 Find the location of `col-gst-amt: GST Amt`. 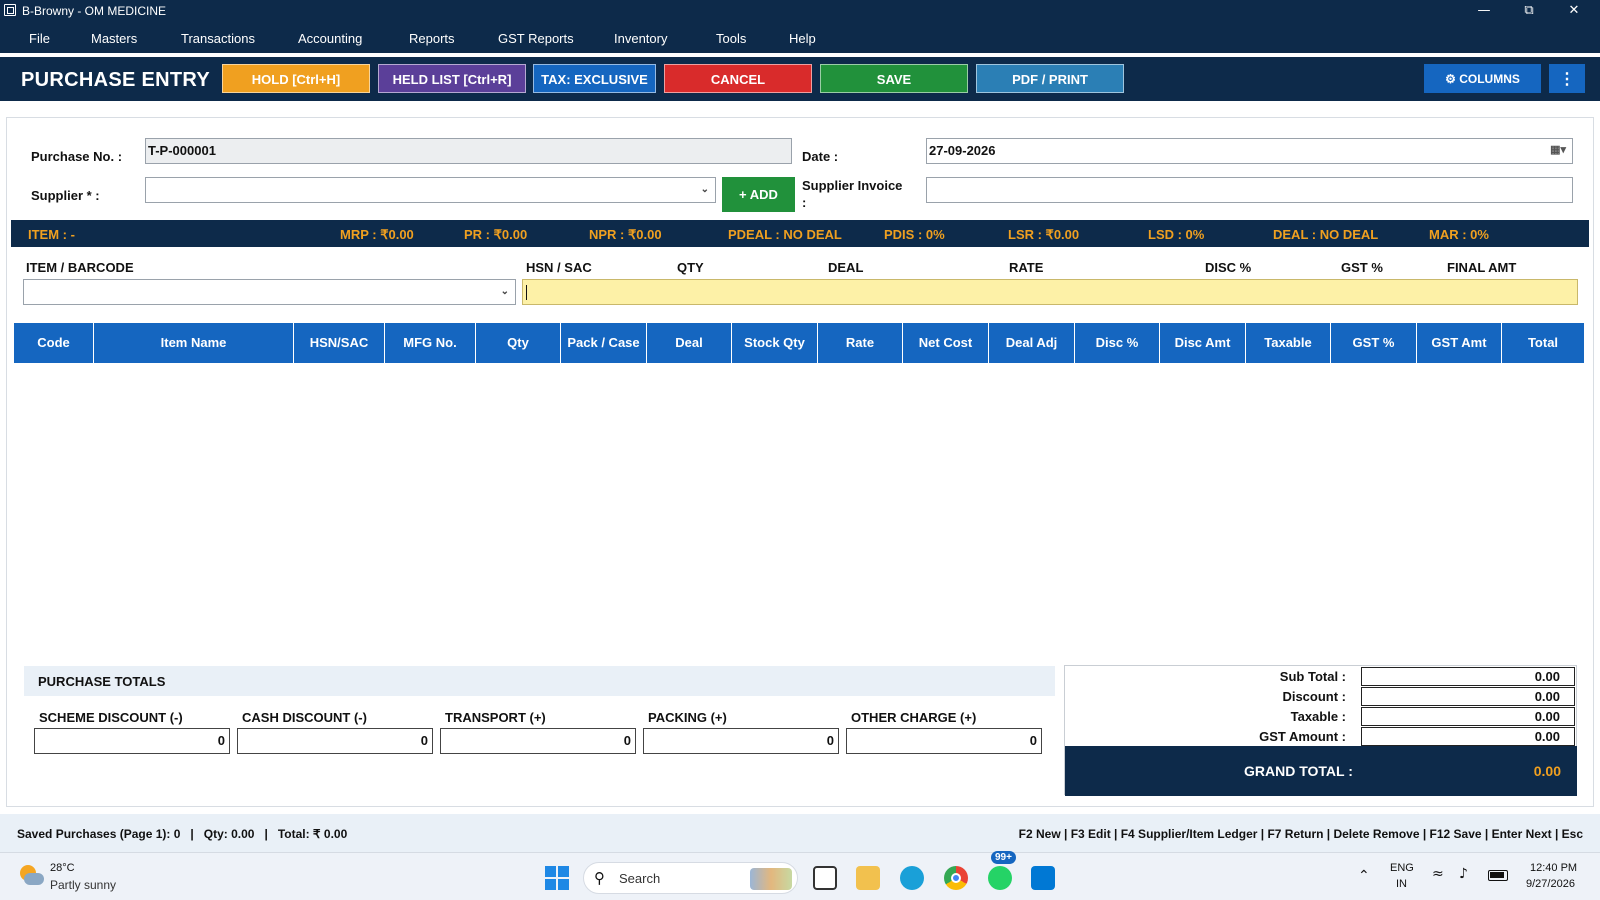

col-gst-amt: GST Amt is located at coordinates (1459, 343).